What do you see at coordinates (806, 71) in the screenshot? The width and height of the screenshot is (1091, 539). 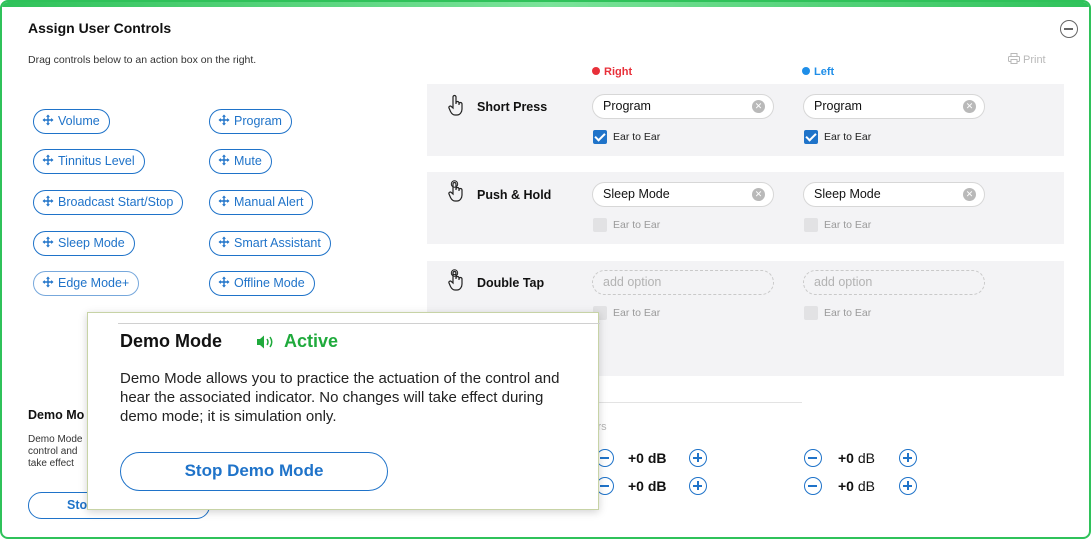 I see `left-dot-icon` at bounding box center [806, 71].